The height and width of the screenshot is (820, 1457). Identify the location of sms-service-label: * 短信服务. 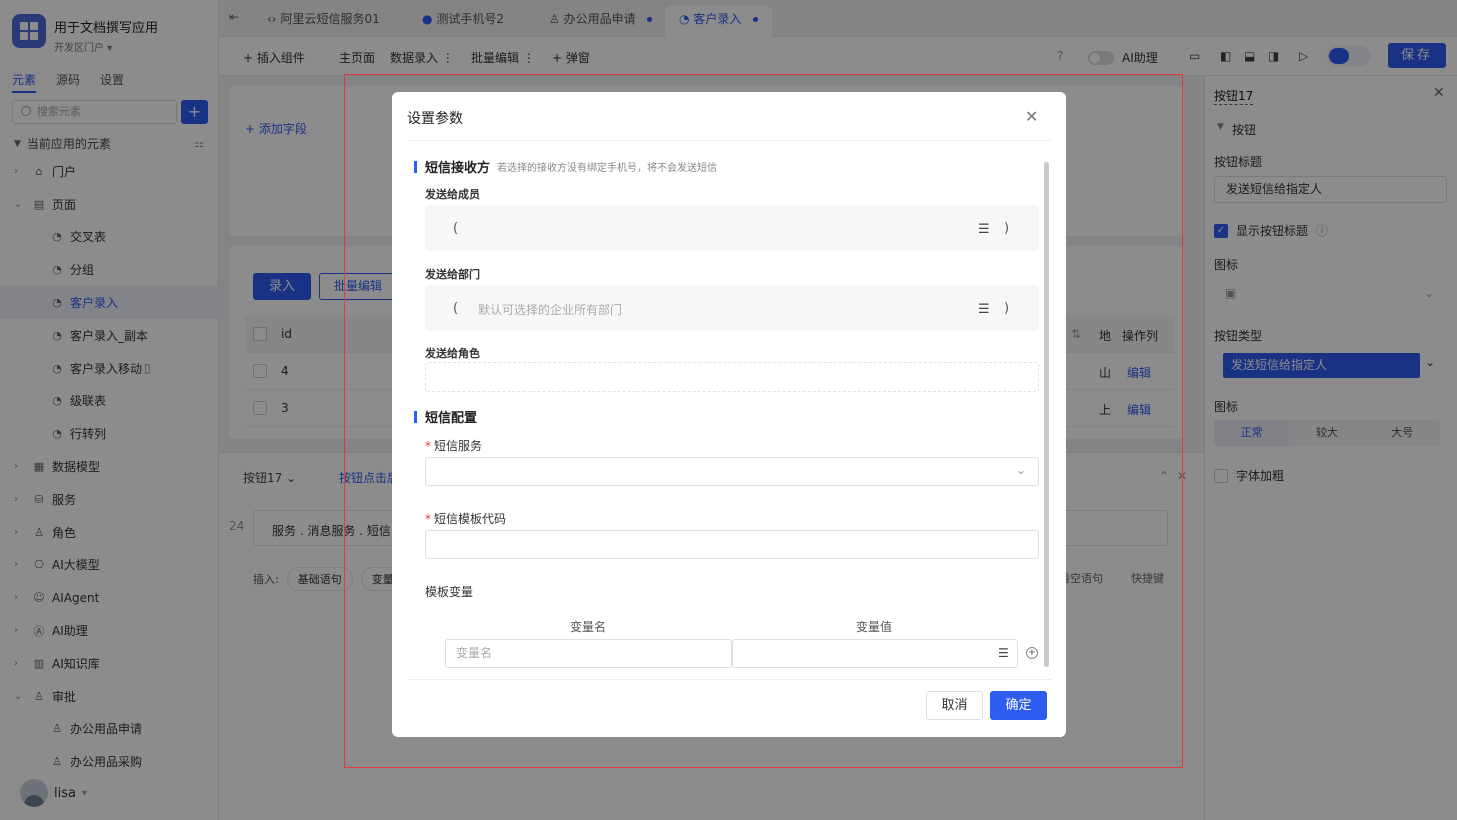
(454, 446).